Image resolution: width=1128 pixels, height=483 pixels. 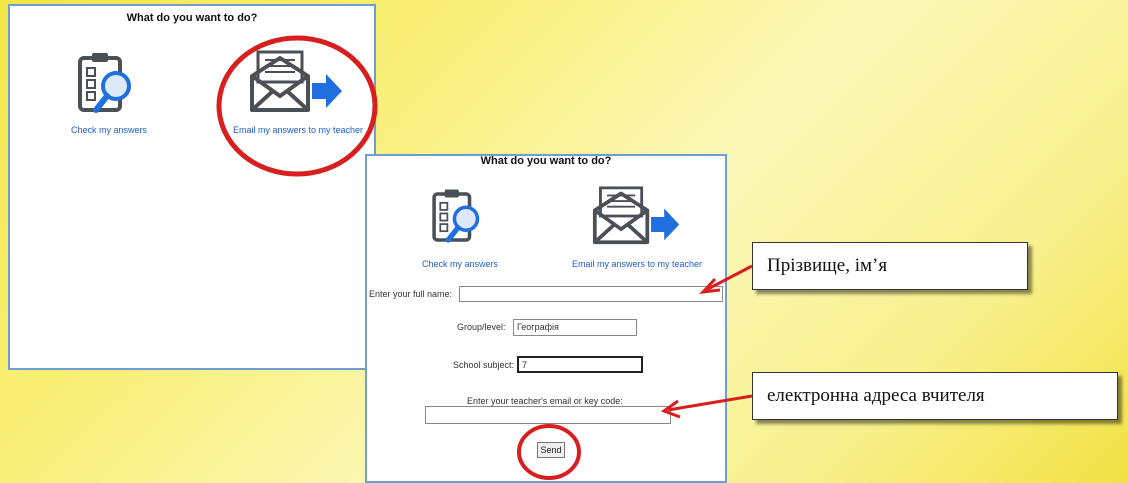 I want to click on school-subject-label: School subject:, so click(x=484, y=365).